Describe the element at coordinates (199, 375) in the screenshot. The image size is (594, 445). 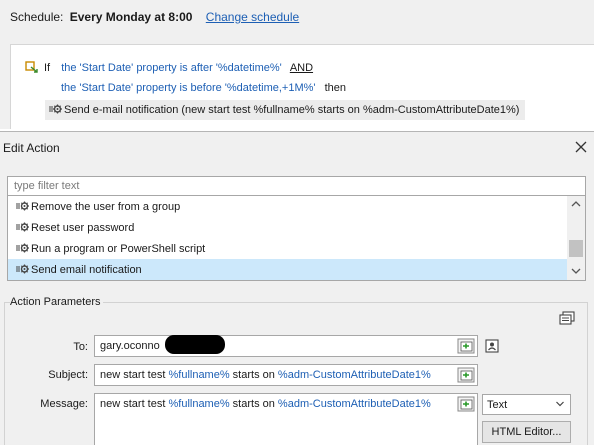
I see `subject-var-fullname: %fullname%` at that location.